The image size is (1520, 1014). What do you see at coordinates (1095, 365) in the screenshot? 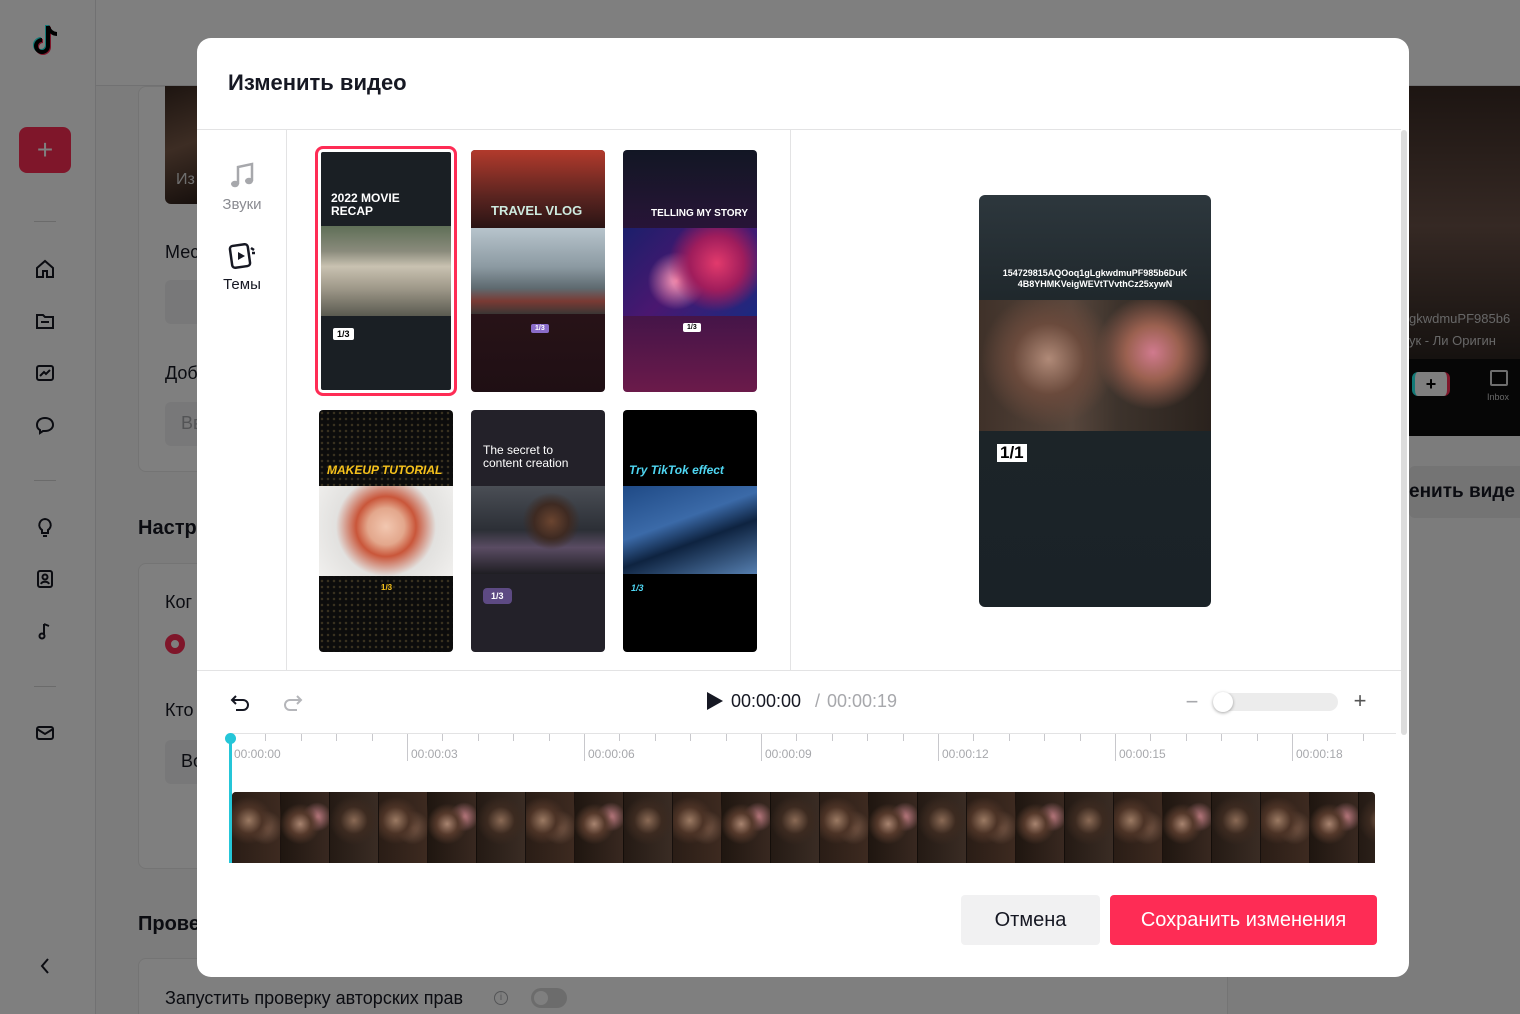
I see `preview-video-frame` at bounding box center [1095, 365].